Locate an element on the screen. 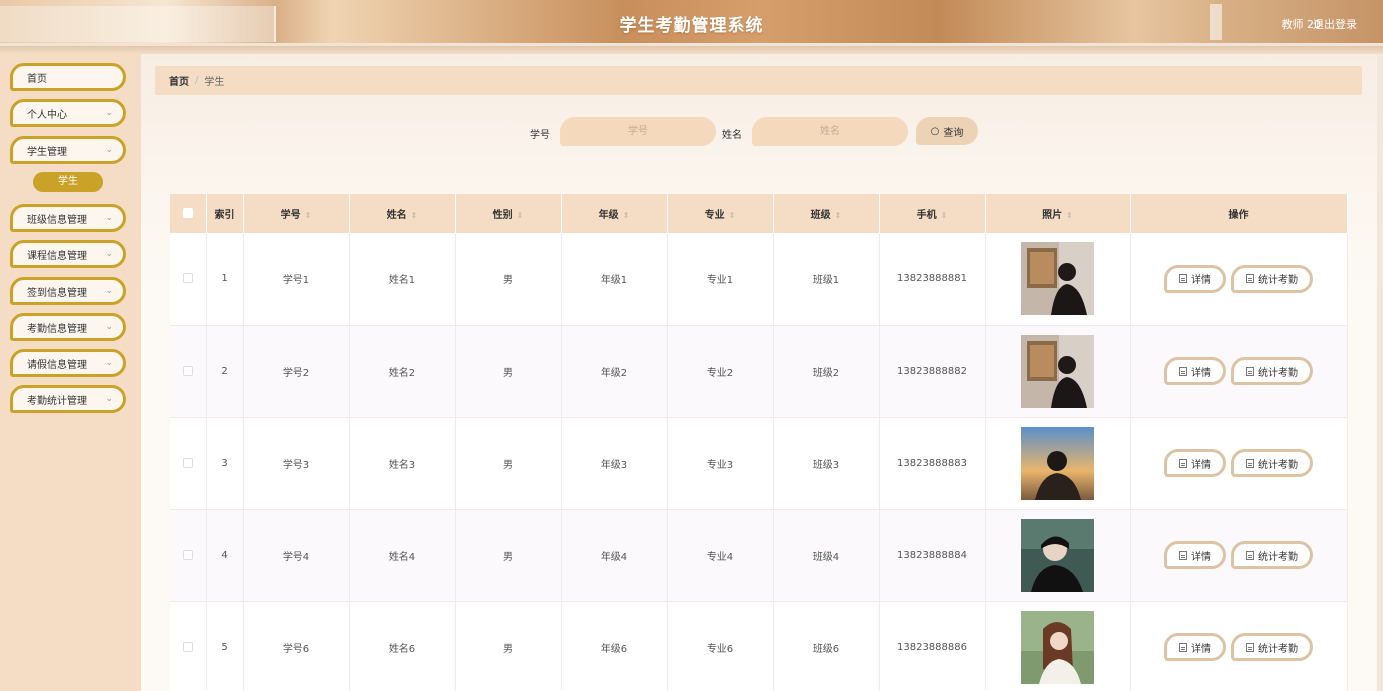 This screenshot has height=691, width=1383. cell-index: 1 is located at coordinates (225, 279).